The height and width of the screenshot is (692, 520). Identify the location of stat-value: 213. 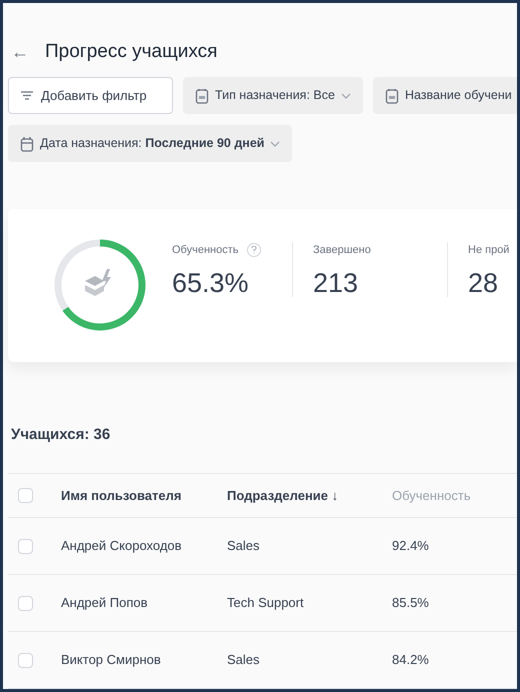
(336, 284).